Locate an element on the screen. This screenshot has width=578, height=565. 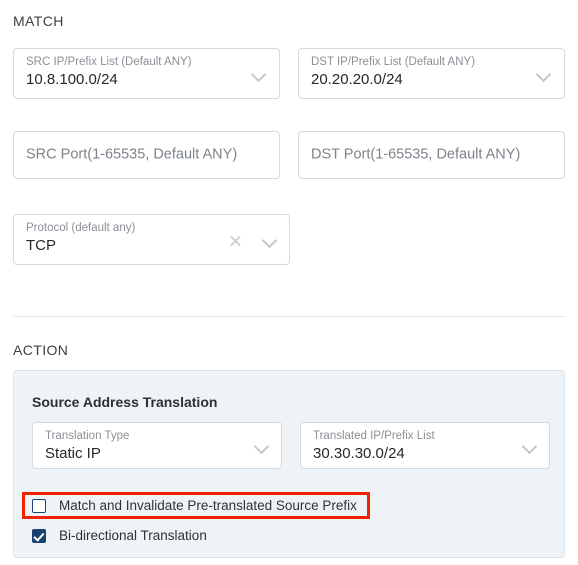
bi-directional-translation-row: Bi-directional Translation is located at coordinates (119, 536).